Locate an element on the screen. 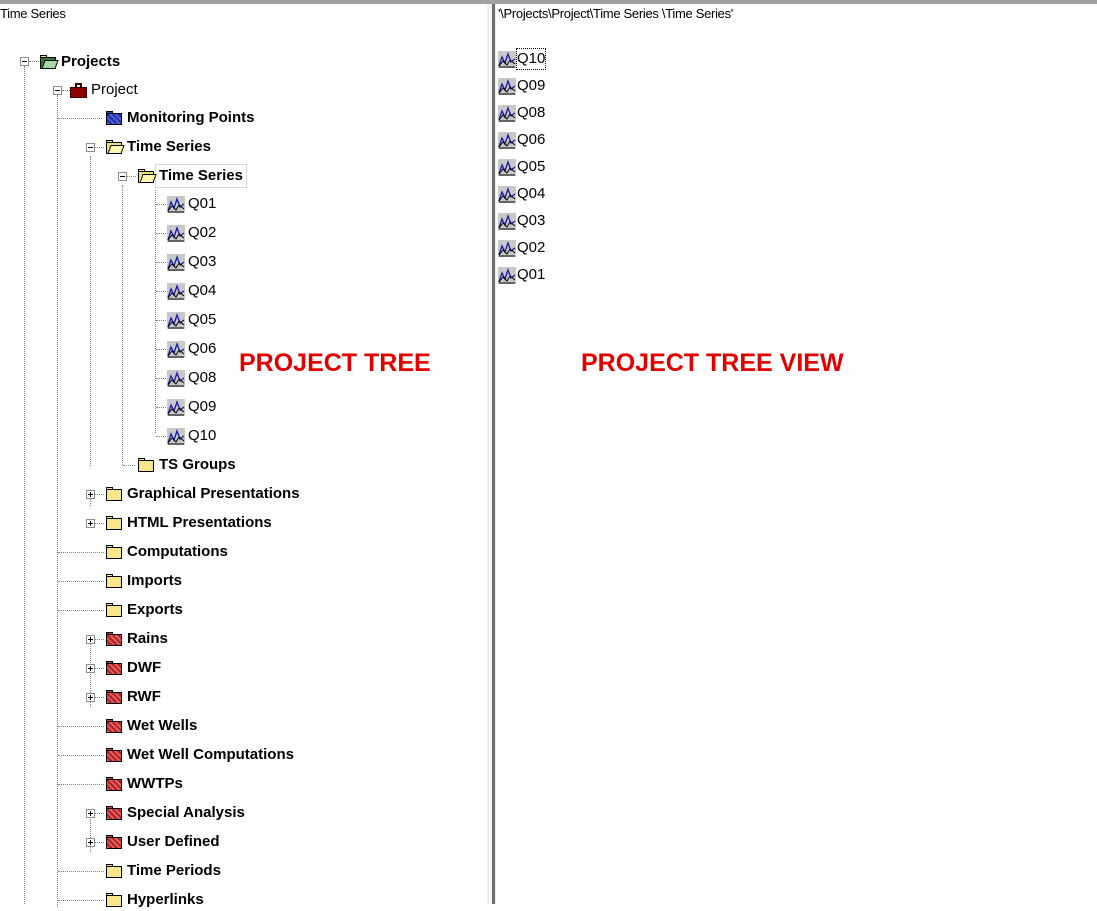 The width and height of the screenshot is (1097, 911). tree-node-label: Special Analysis is located at coordinates (186, 812).